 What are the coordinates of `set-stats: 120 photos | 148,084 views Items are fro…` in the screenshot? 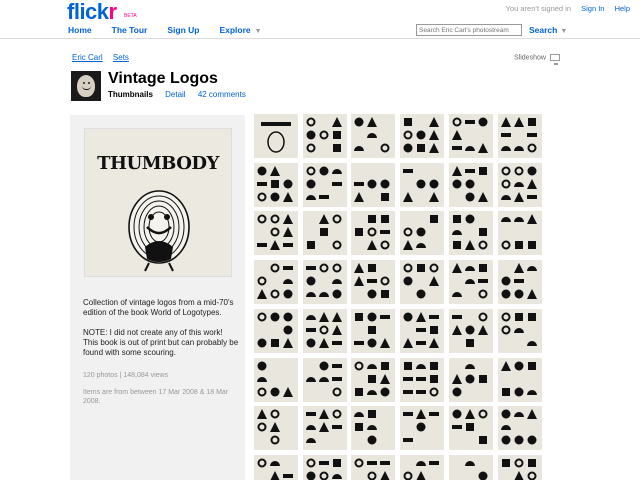 It's located at (161, 392).